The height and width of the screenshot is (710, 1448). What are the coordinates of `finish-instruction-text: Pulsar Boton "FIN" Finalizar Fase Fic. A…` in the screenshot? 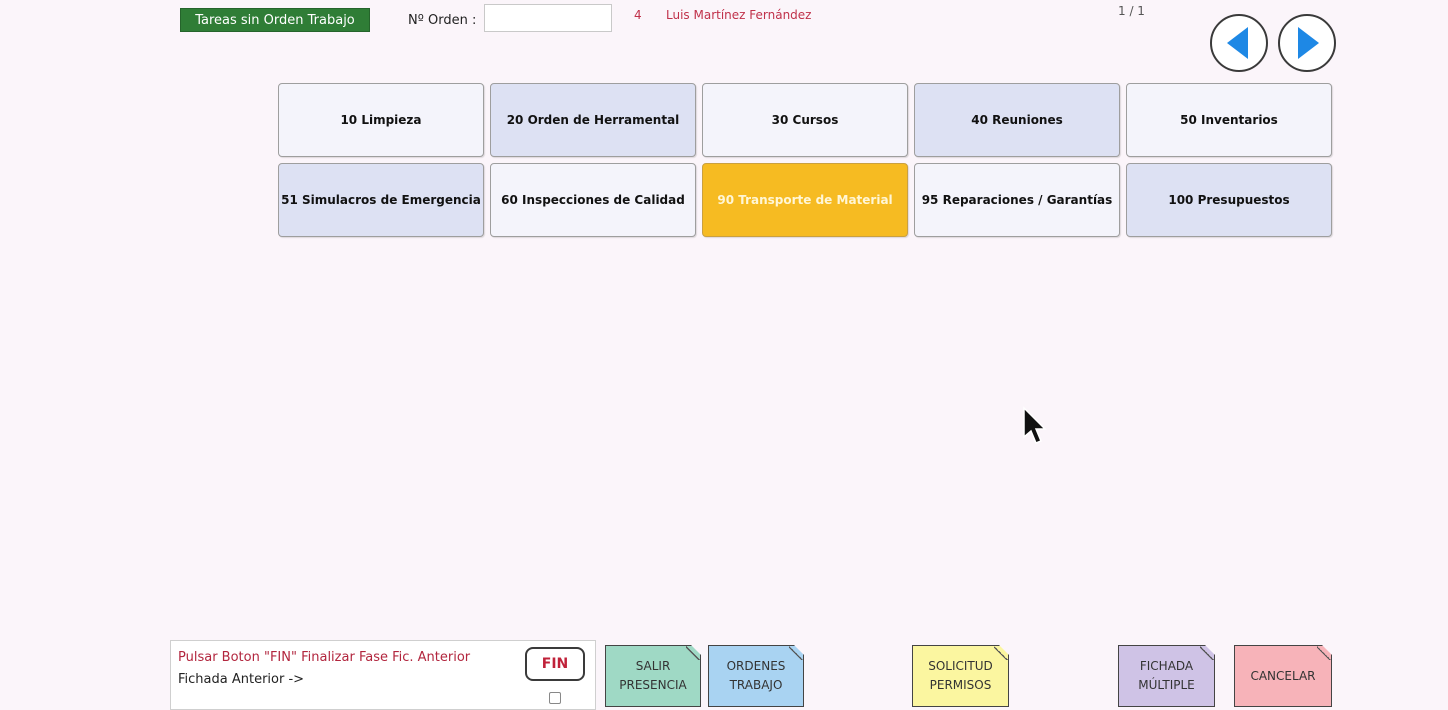 It's located at (324, 657).